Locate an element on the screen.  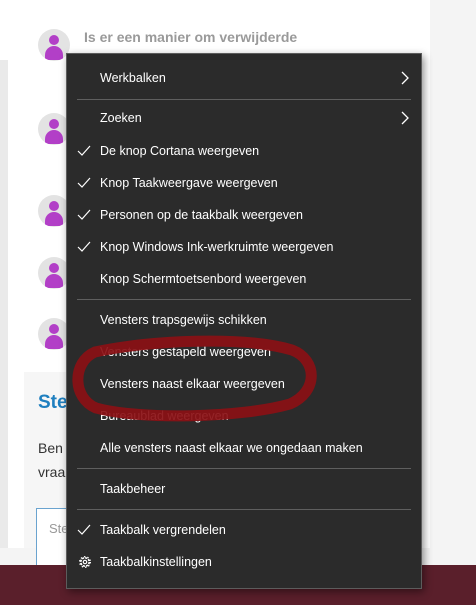
menu-item-label: Werkbalken is located at coordinates (133, 78).